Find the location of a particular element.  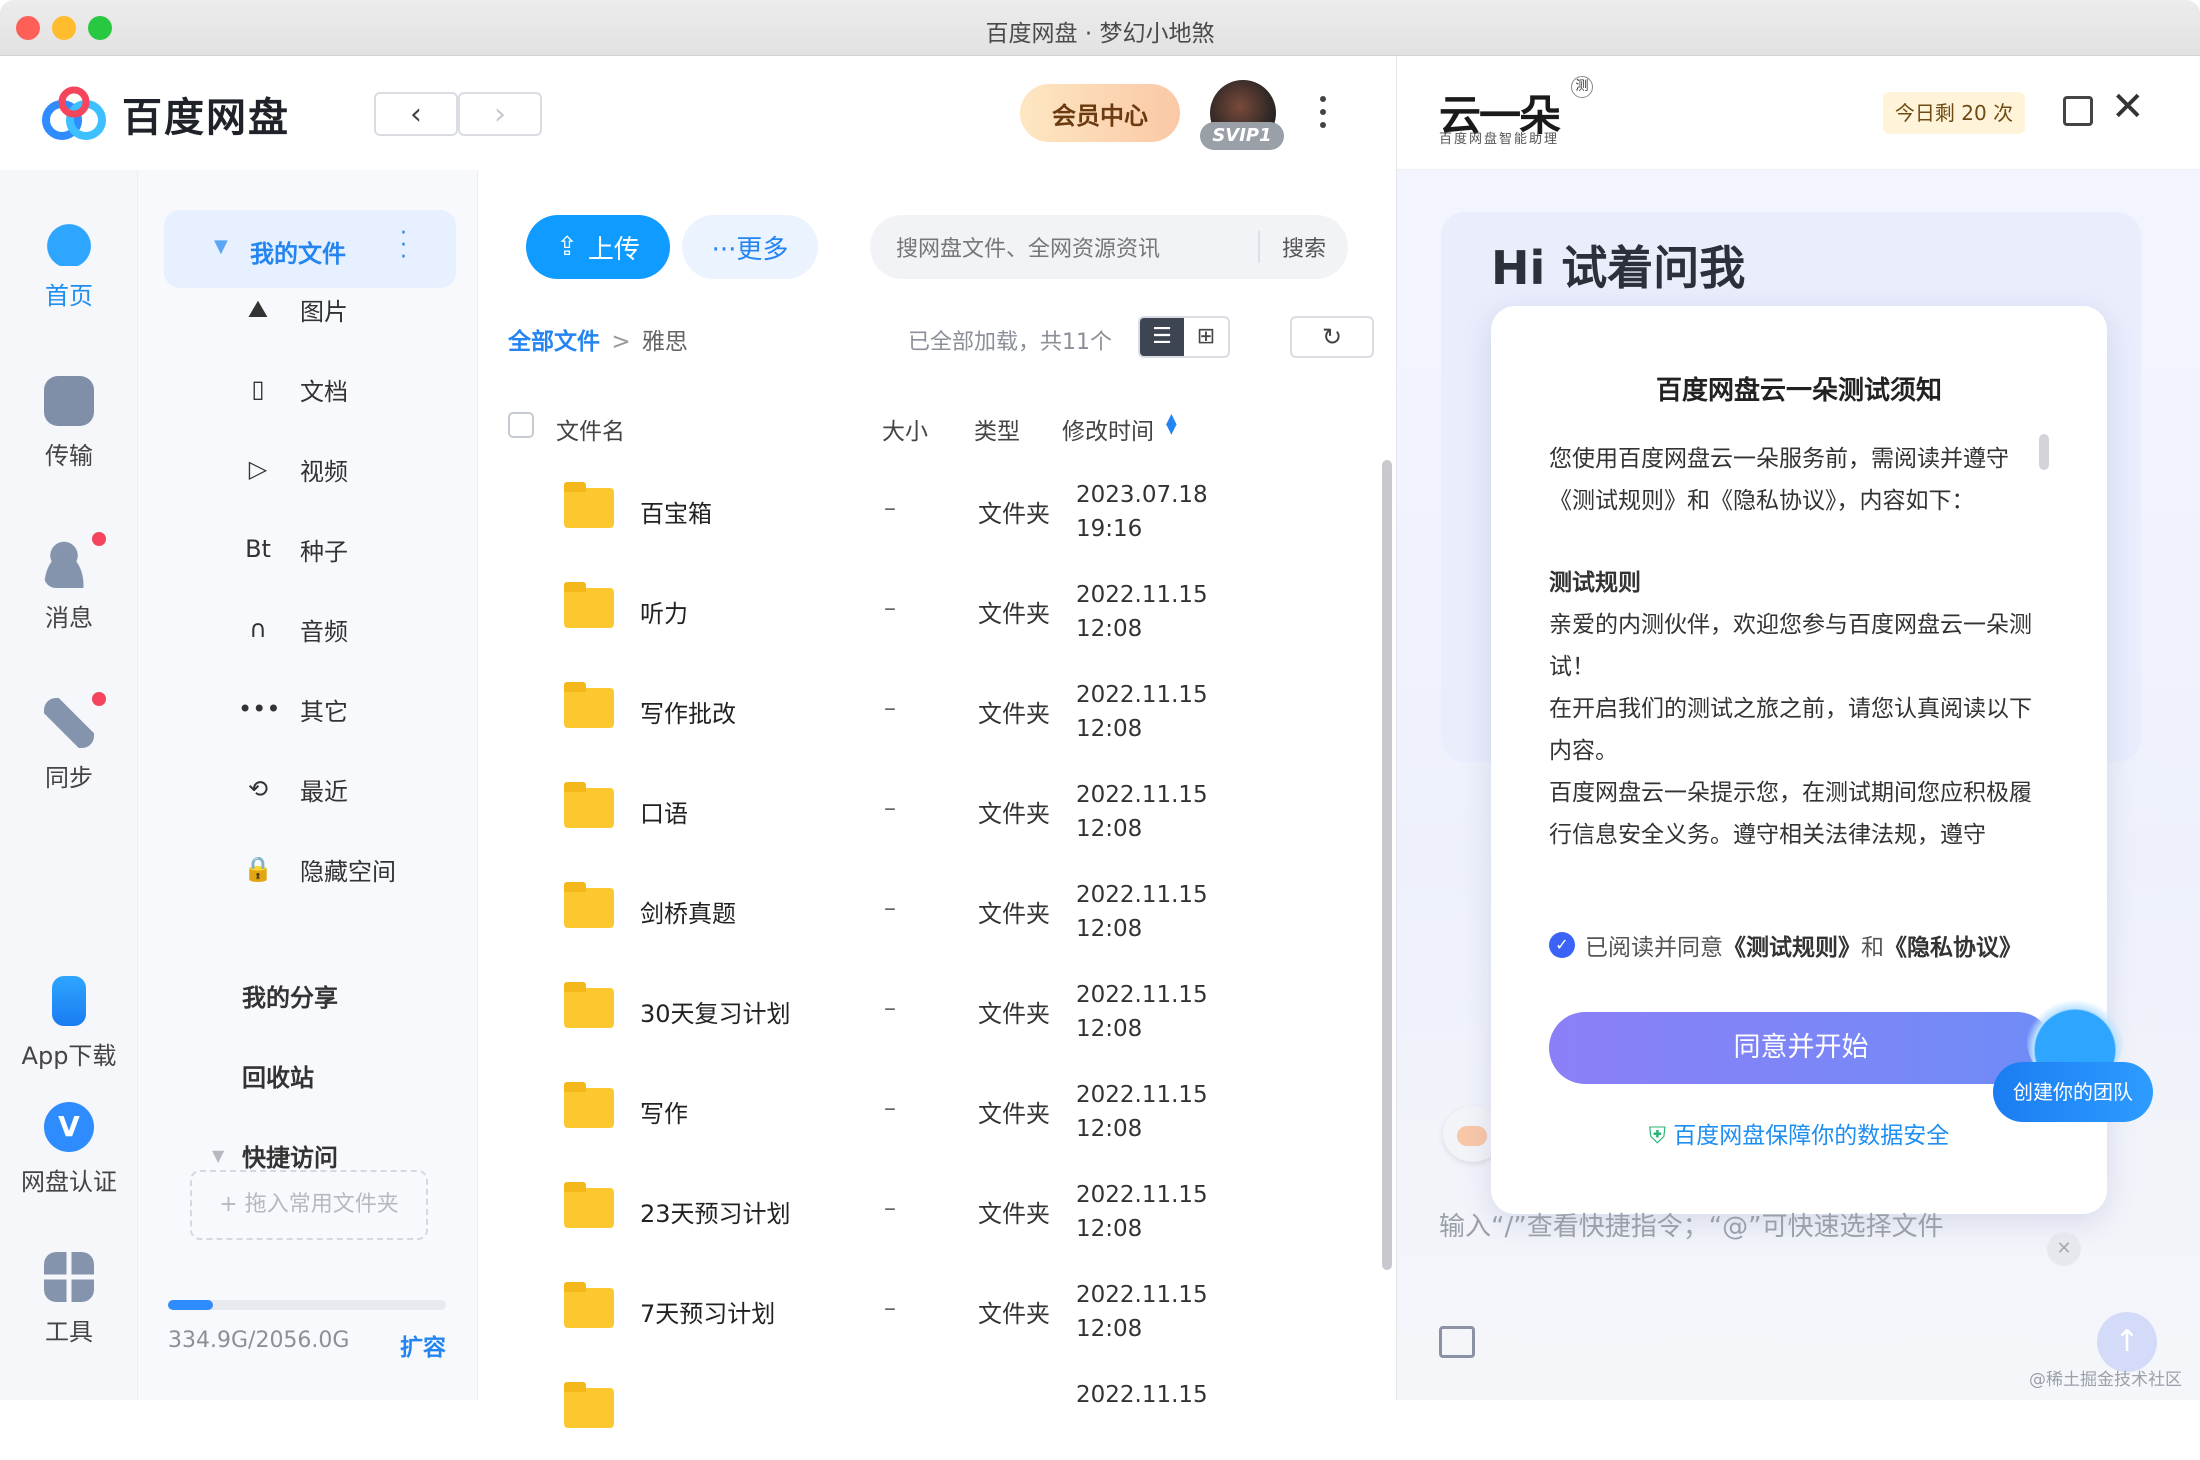

sort-icon: ▲▼ is located at coordinates (1171, 424).